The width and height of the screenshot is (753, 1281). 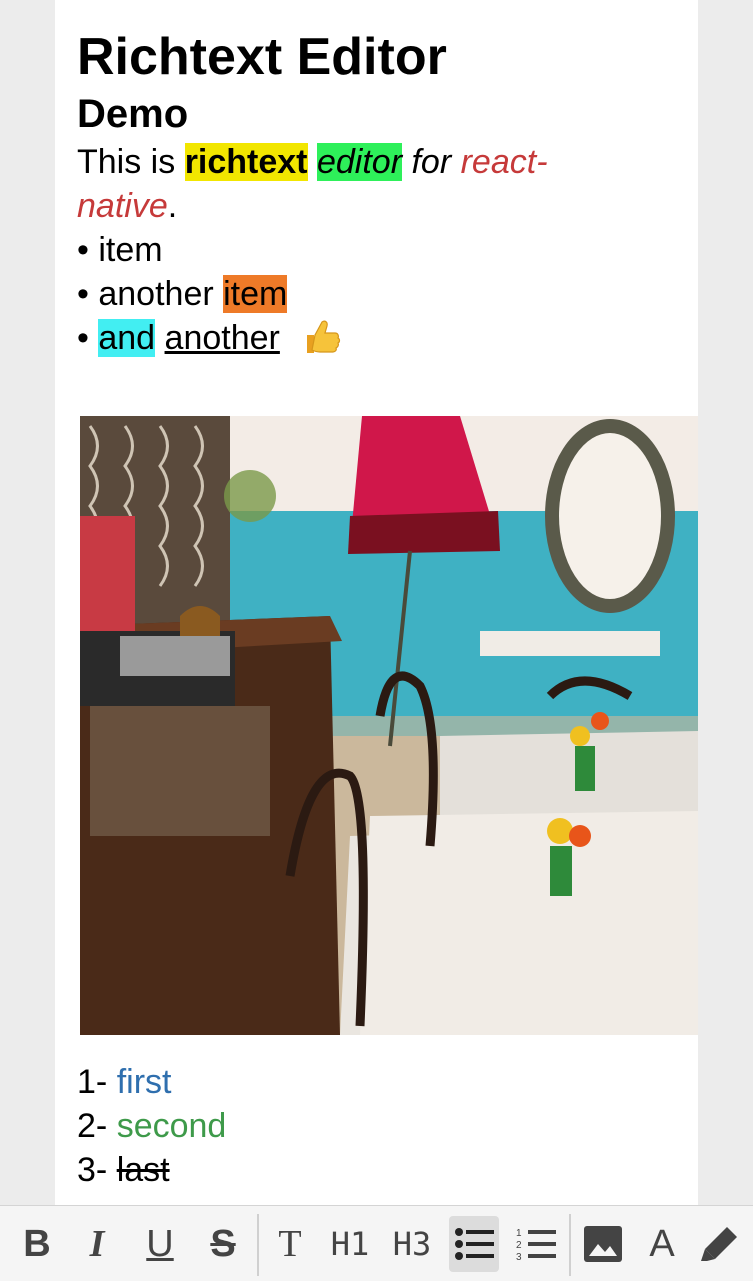 I want to click on underline-button: U, so click(x=160, y=1244).